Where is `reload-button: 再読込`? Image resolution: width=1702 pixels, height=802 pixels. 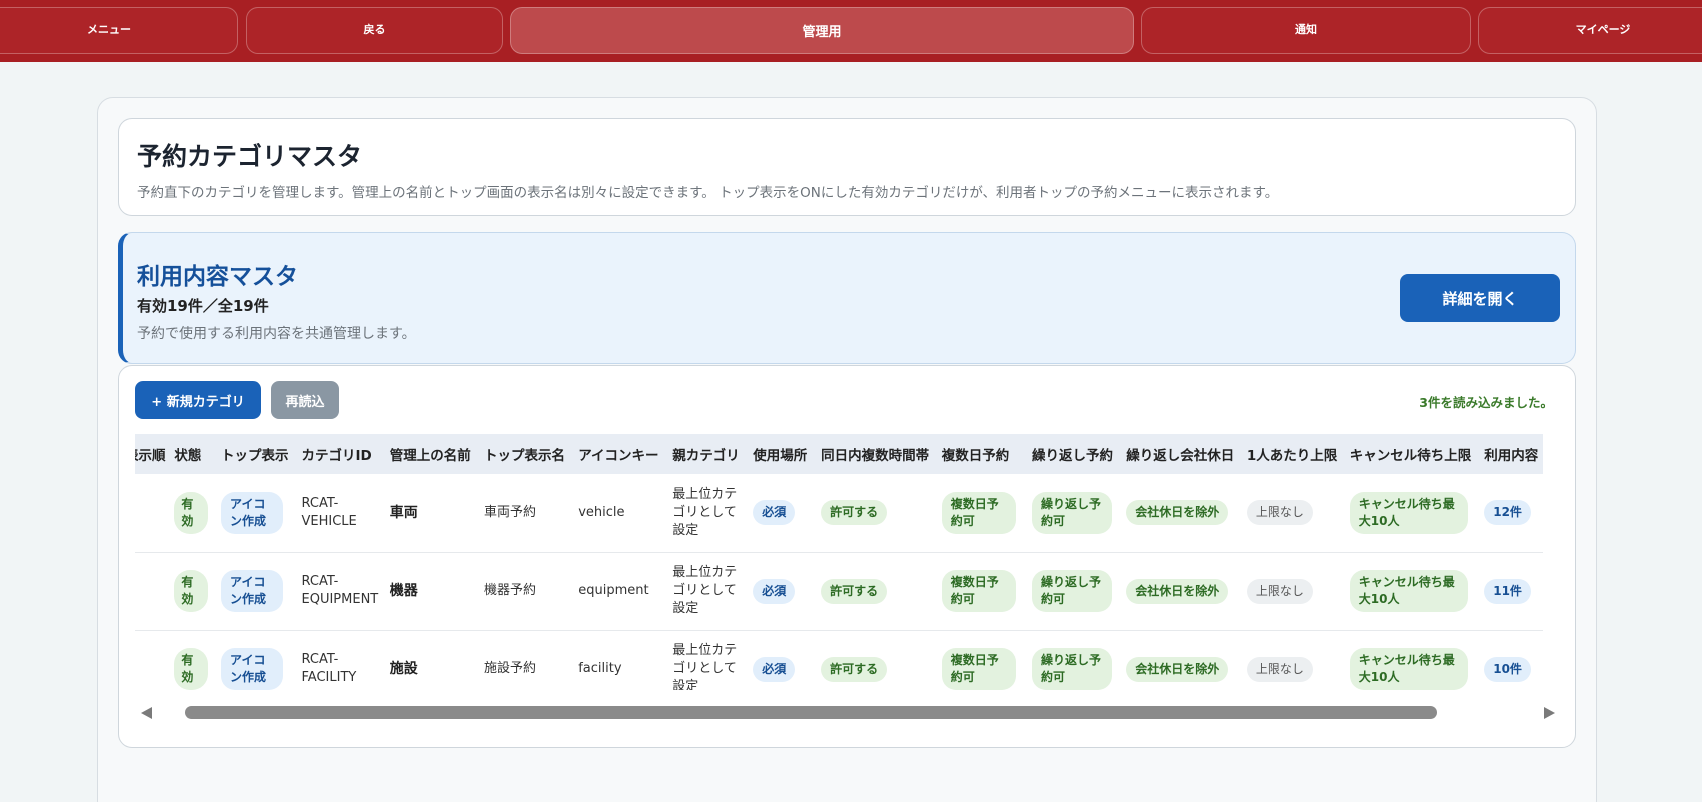
reload-button: 再読込 is located at coordinates (305, 400).